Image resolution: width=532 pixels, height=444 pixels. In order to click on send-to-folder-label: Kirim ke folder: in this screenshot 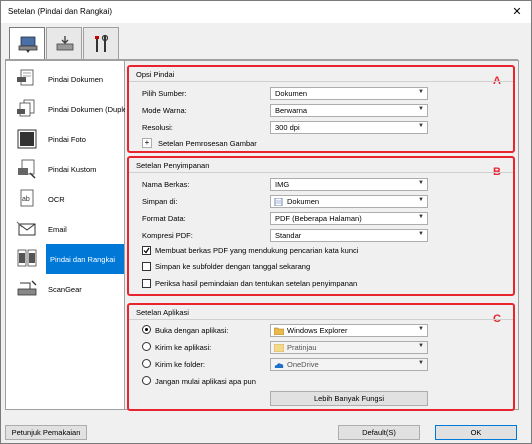, I will do `click(180, 364)`.